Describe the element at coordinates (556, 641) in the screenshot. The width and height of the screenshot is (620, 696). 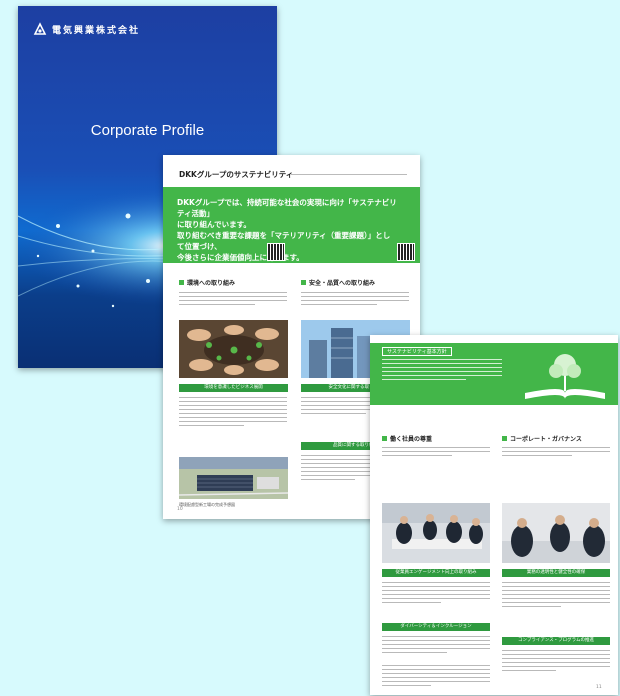
I see `caption-compliance: コンプライアンス・プログラムの推進` at that location.